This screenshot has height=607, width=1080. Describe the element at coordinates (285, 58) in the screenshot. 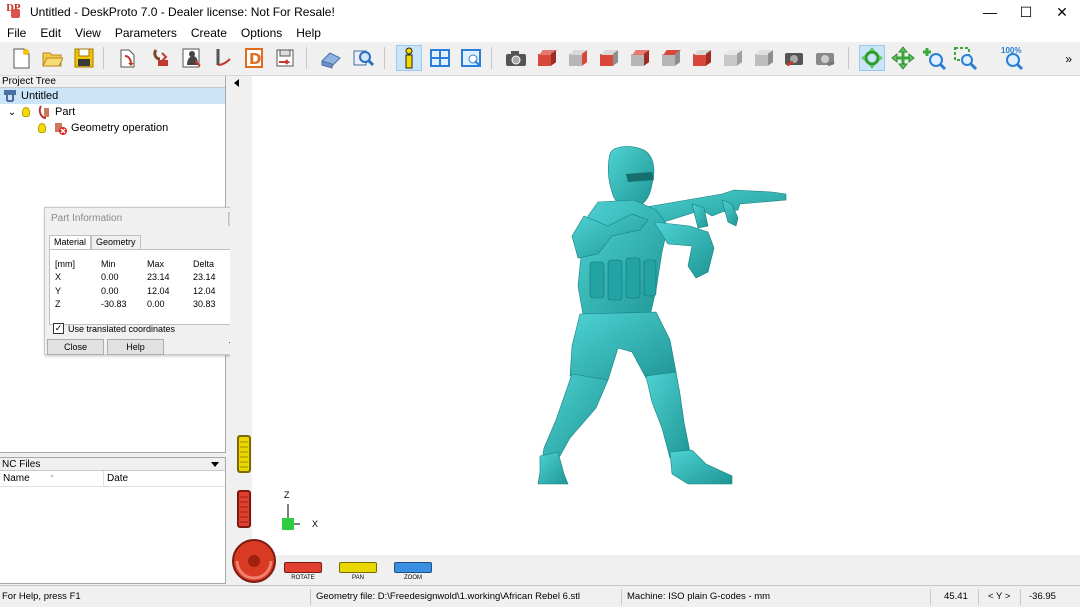

I see `export-icon` at that location.